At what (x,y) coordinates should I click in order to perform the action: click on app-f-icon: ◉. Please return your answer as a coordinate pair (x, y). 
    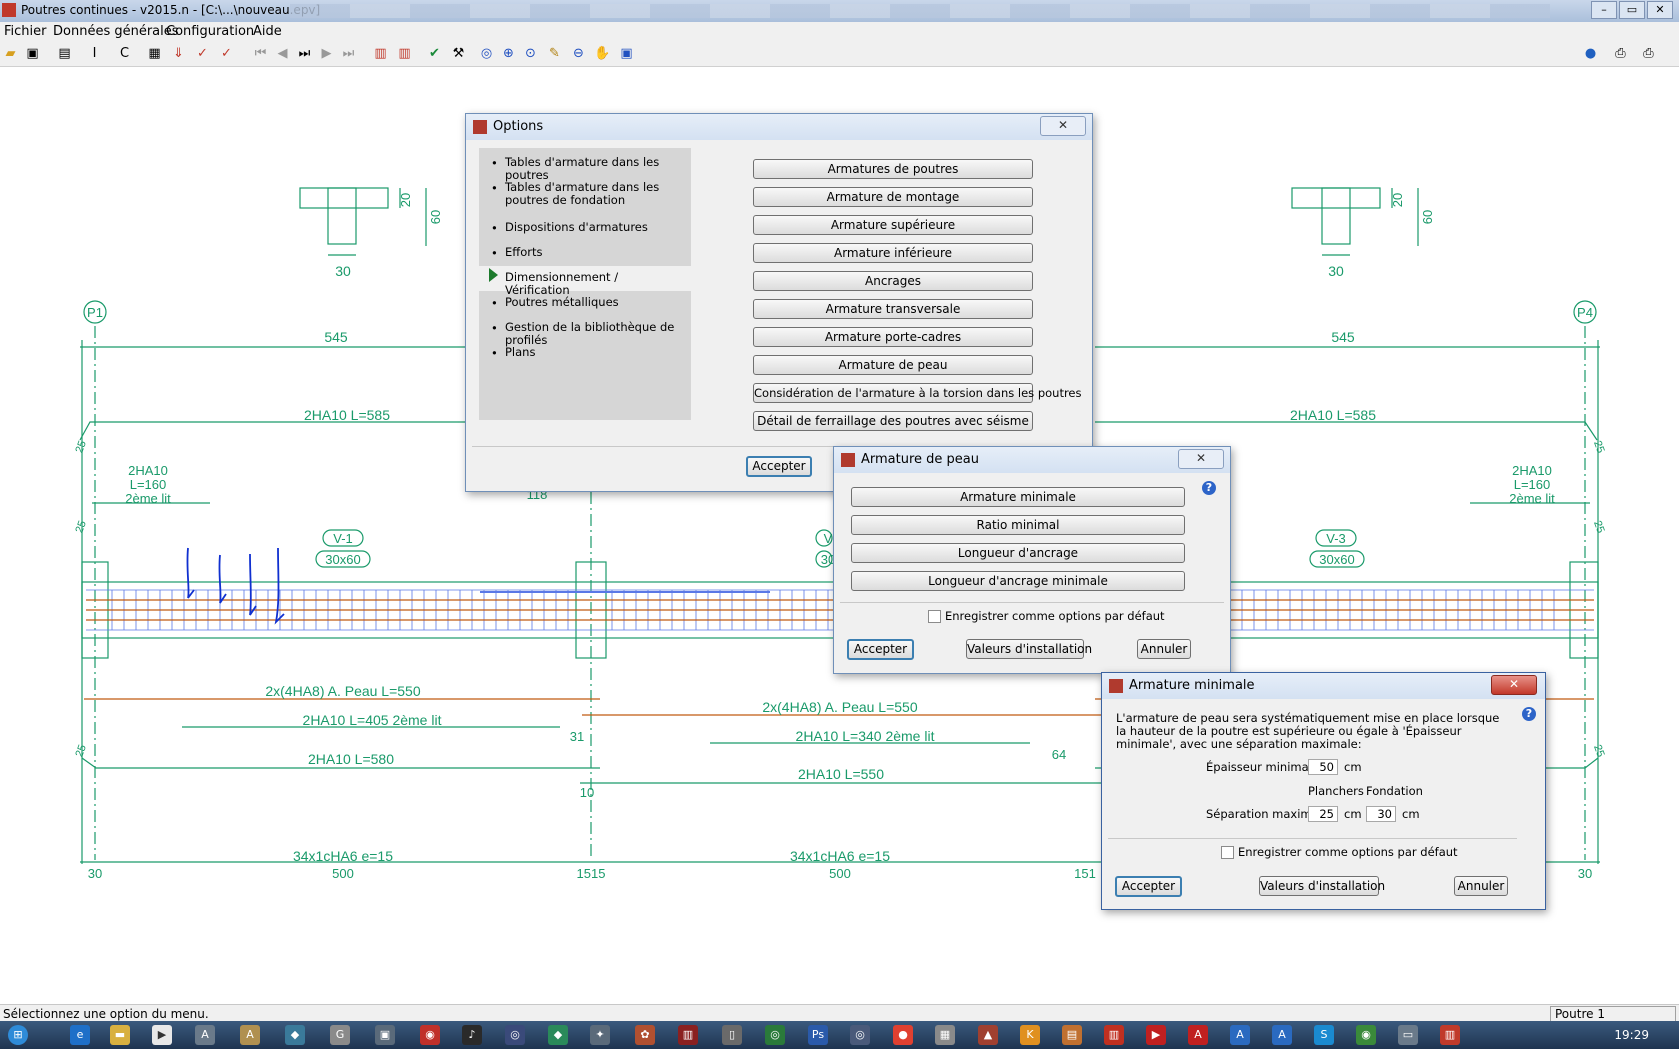
    Looking at the image, I should click on (430, 1035).